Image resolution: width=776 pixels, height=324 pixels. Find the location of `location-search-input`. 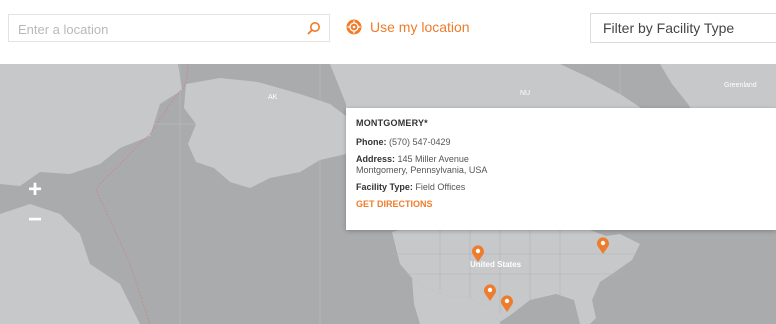

location-search-input is located at coordinates (159, 29).